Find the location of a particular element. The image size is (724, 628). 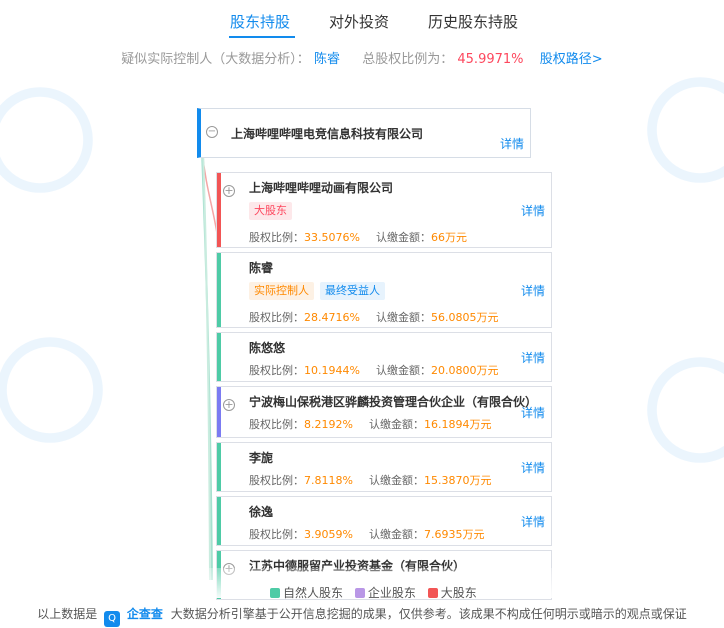

controller-link: 陈睿 is located at coordinates (327, 59).